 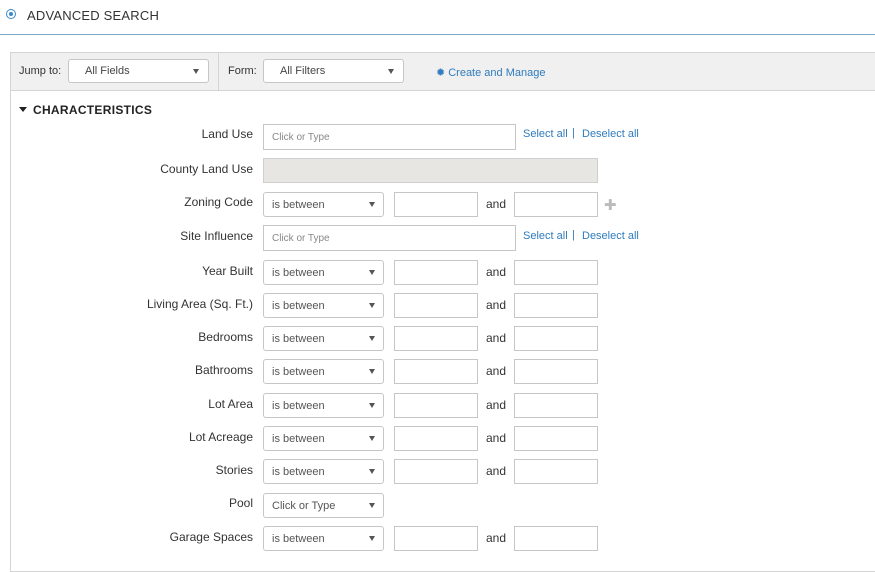 I want to click on garage-spaces-max, so click(x=556, y=538).